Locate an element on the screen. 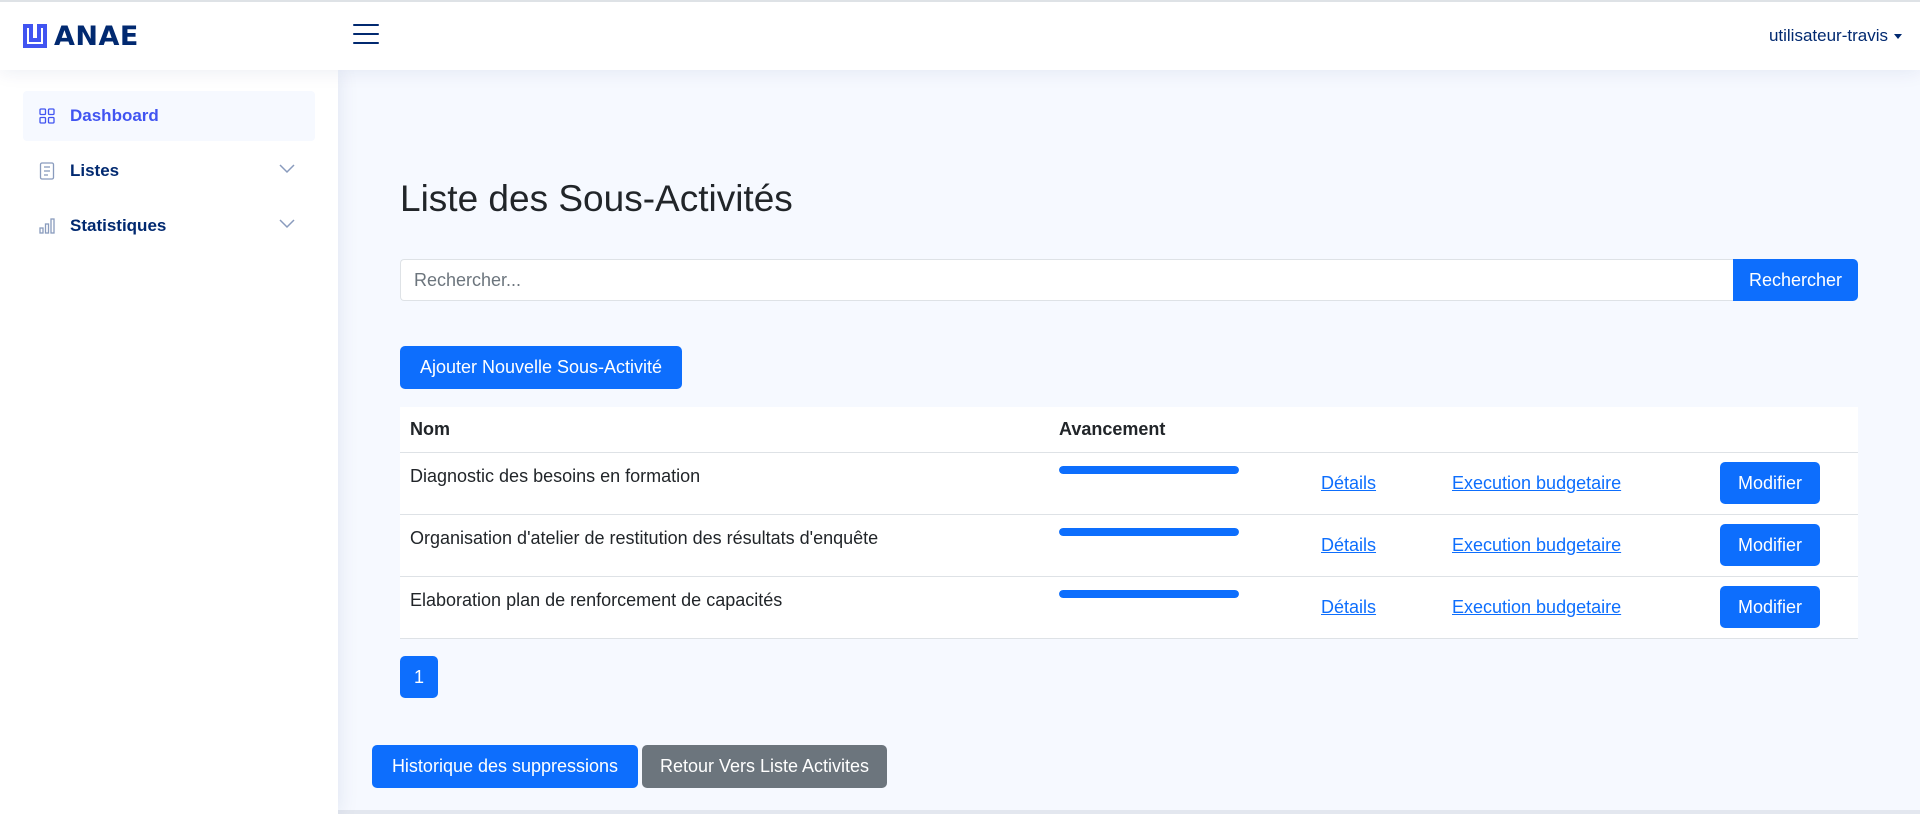  sidebar-item-label: Listes is located at coordinates (95, 170).